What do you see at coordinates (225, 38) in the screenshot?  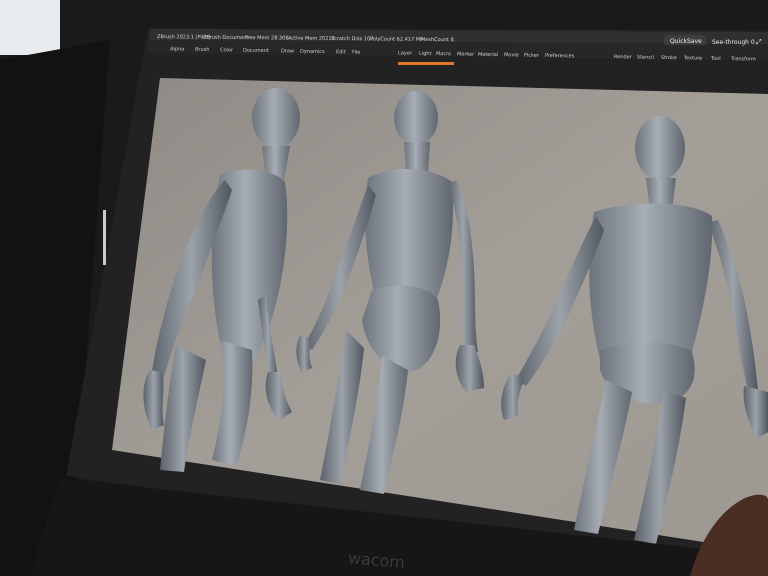 I see `title-segment: ZBrush Document` at bounding box center [225, 38].